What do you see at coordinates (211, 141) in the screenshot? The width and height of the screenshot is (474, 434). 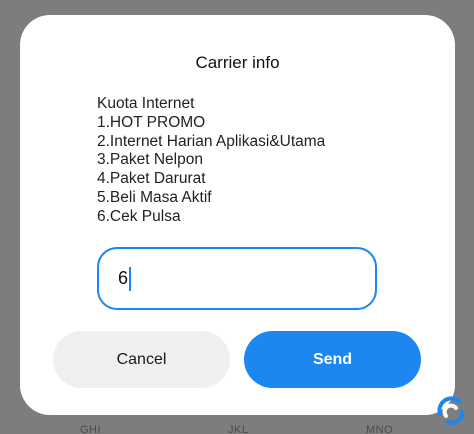 I see `menu-line-2: 2.Internet Harian Aplikasi&Utama` at bounding box center [211, 141].